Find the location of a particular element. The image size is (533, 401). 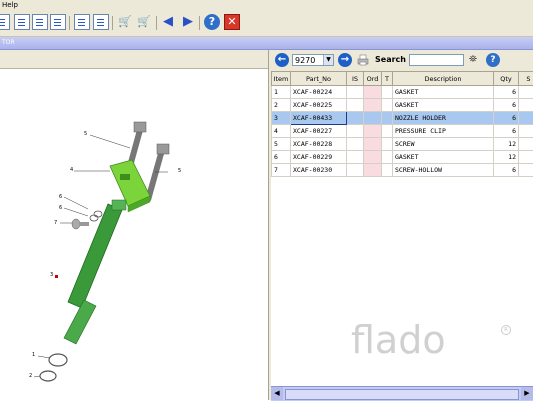

window-title: TOR is located at coordinates (8, 43).